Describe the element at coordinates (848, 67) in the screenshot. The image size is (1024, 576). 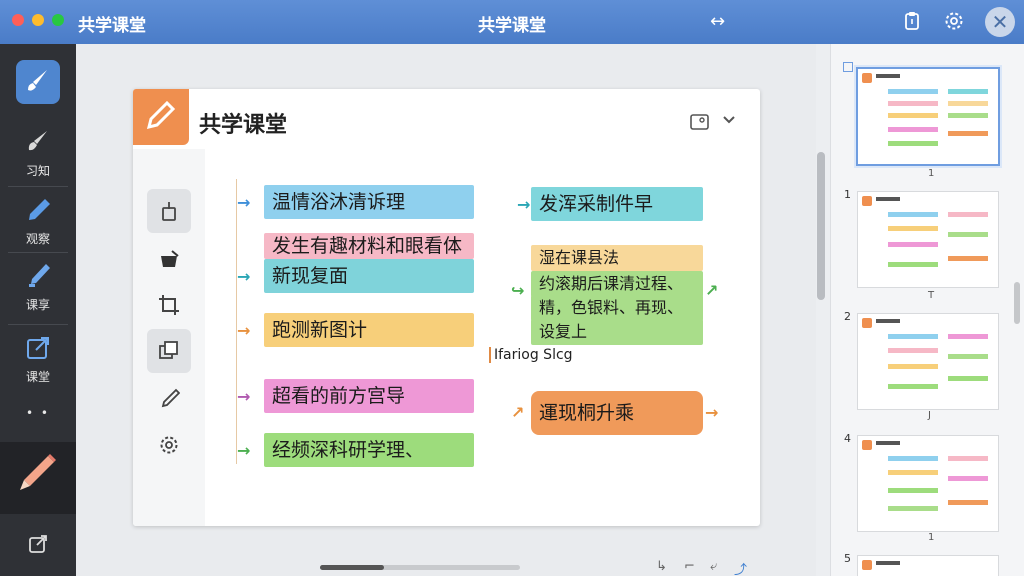
I see `selection-marker-icon` at that location.